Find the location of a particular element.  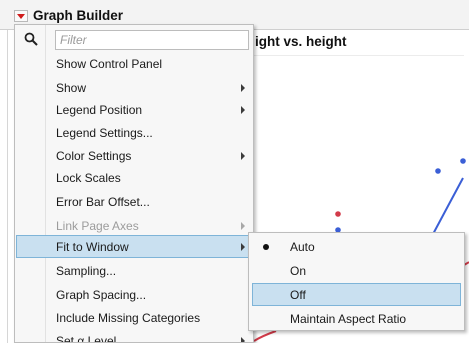

menu-item-label: Lock Scales is located at coordinates (88, 178).